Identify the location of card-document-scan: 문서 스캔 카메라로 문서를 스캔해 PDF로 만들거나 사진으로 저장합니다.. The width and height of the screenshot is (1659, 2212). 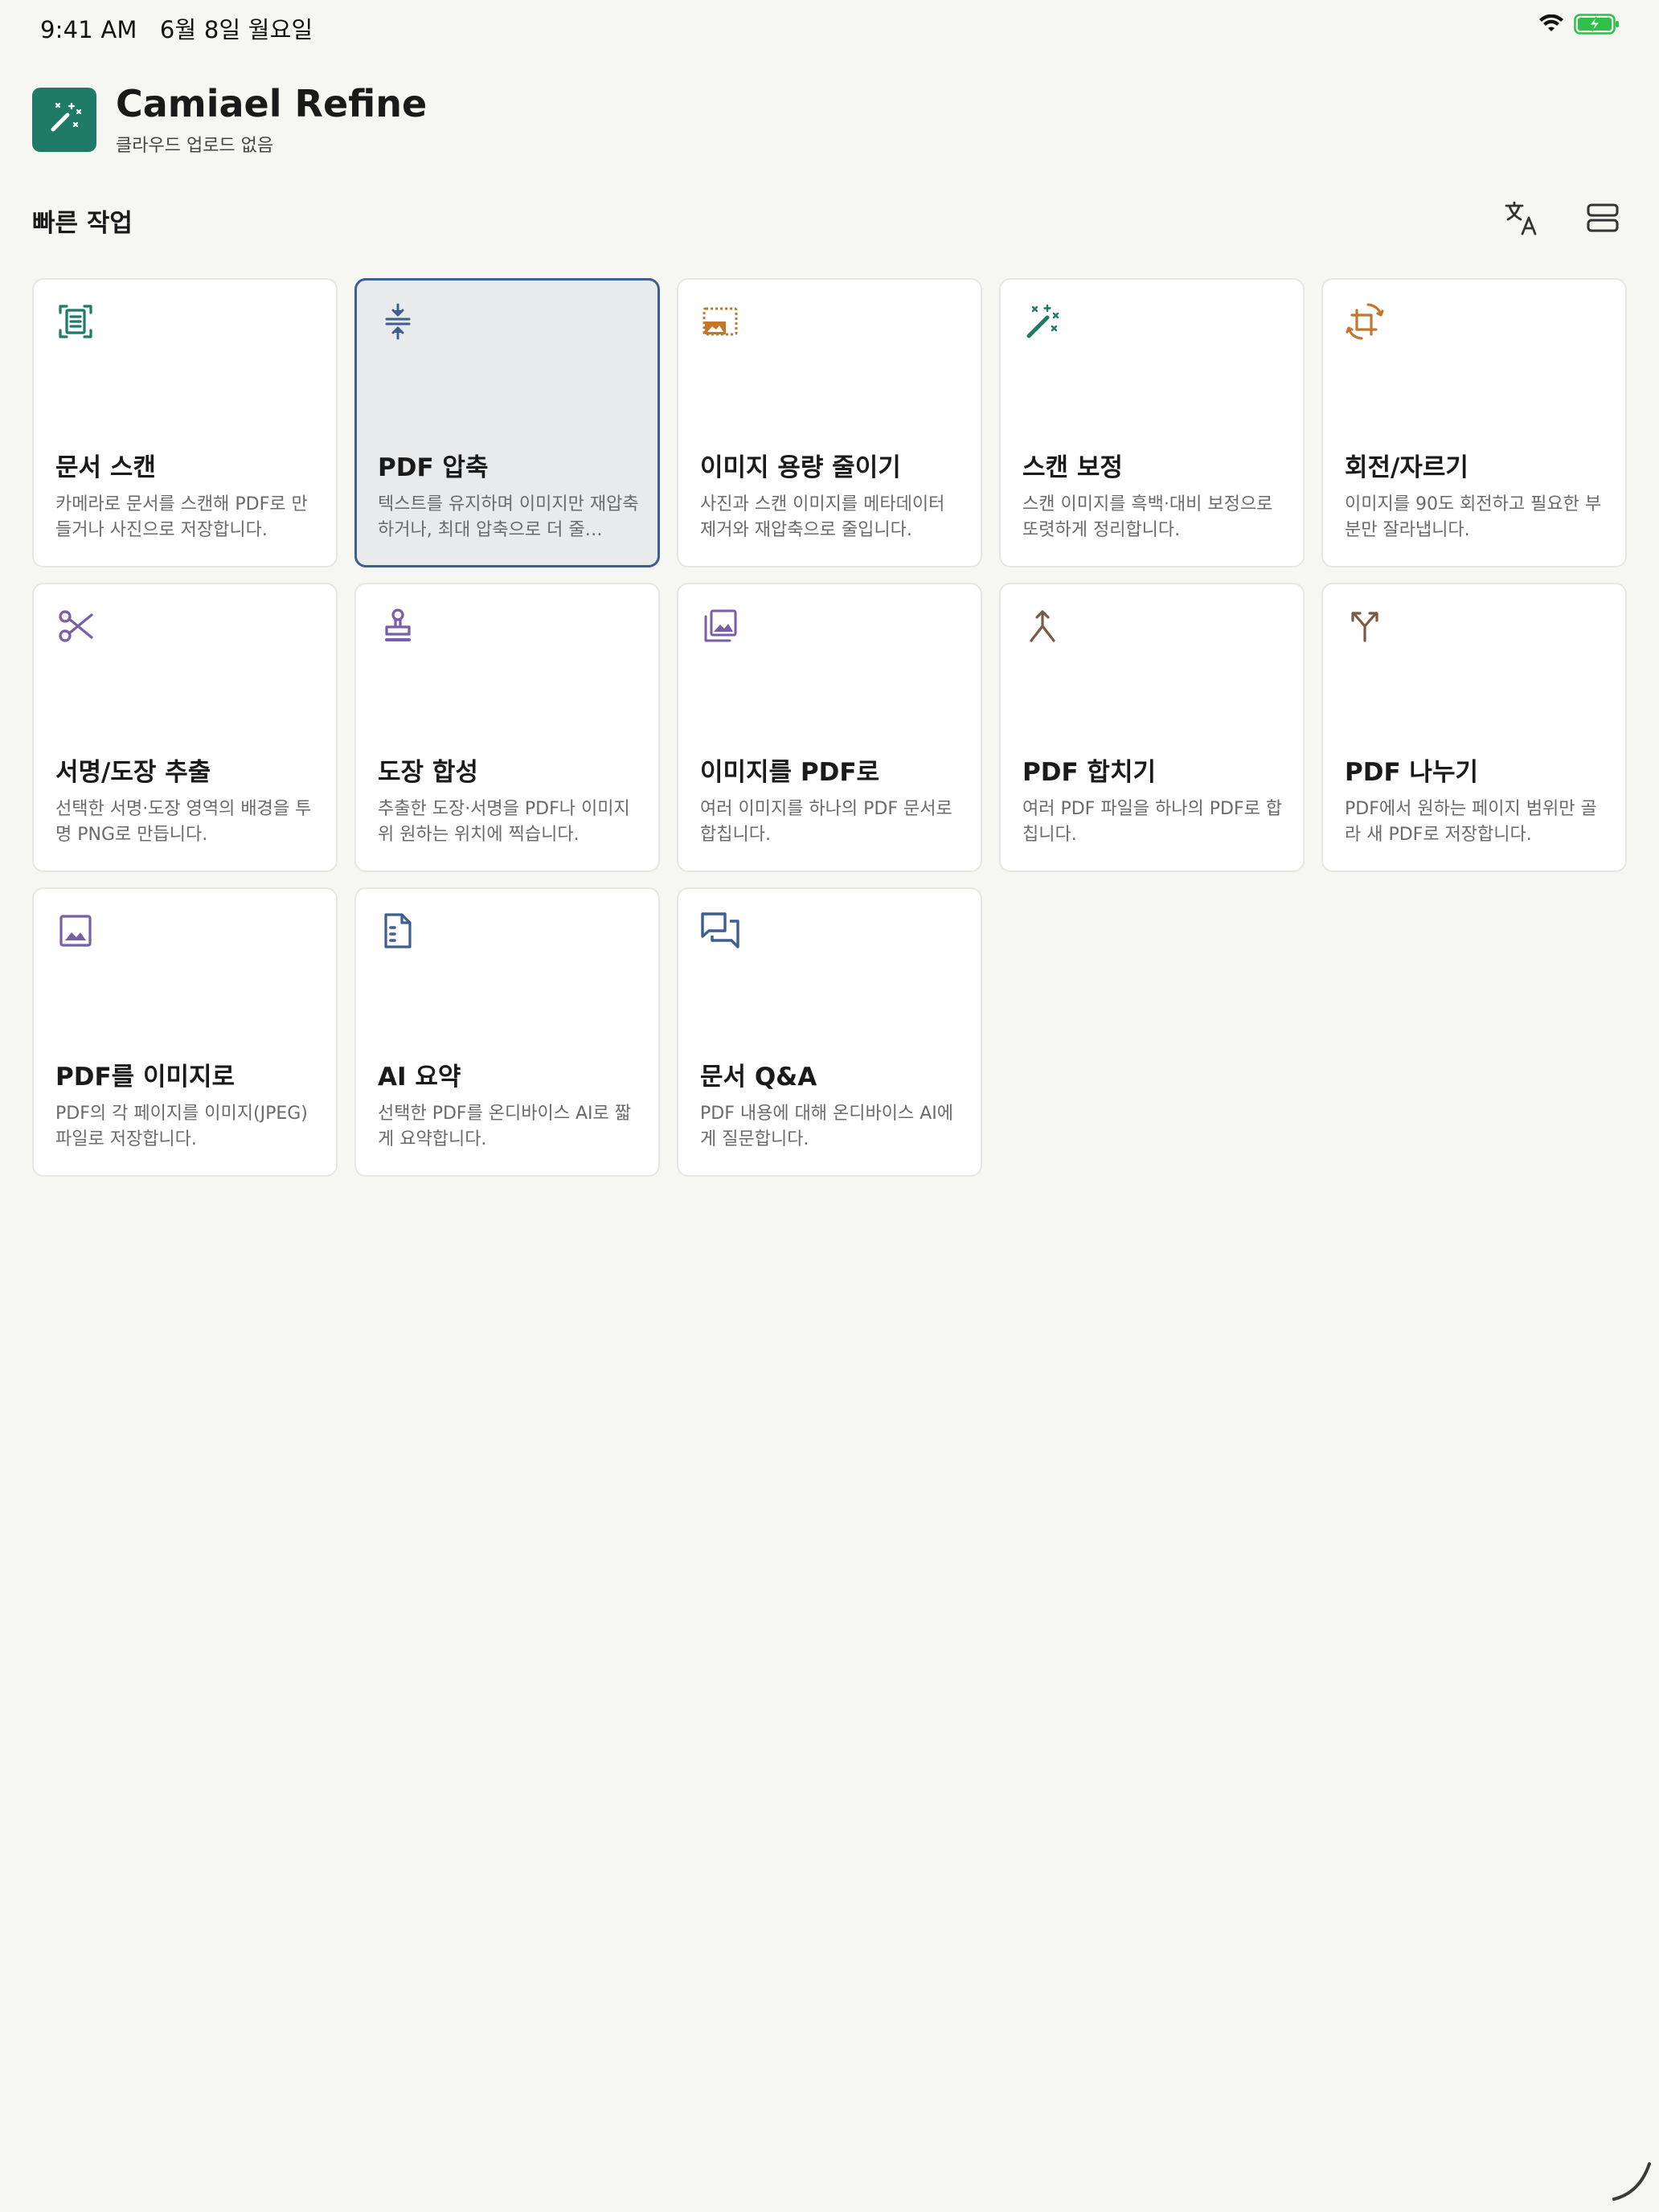
(185, 422).